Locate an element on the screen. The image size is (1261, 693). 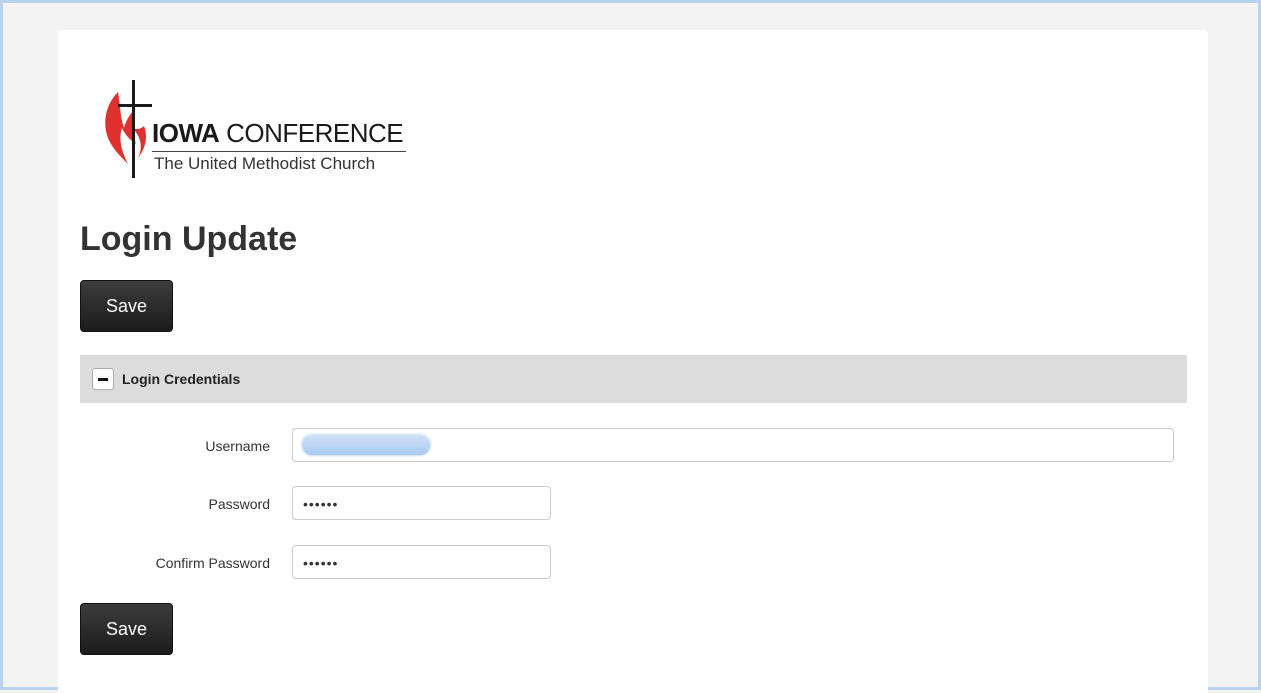
cross-and-flame-icon is located at coordinates (128, 129).